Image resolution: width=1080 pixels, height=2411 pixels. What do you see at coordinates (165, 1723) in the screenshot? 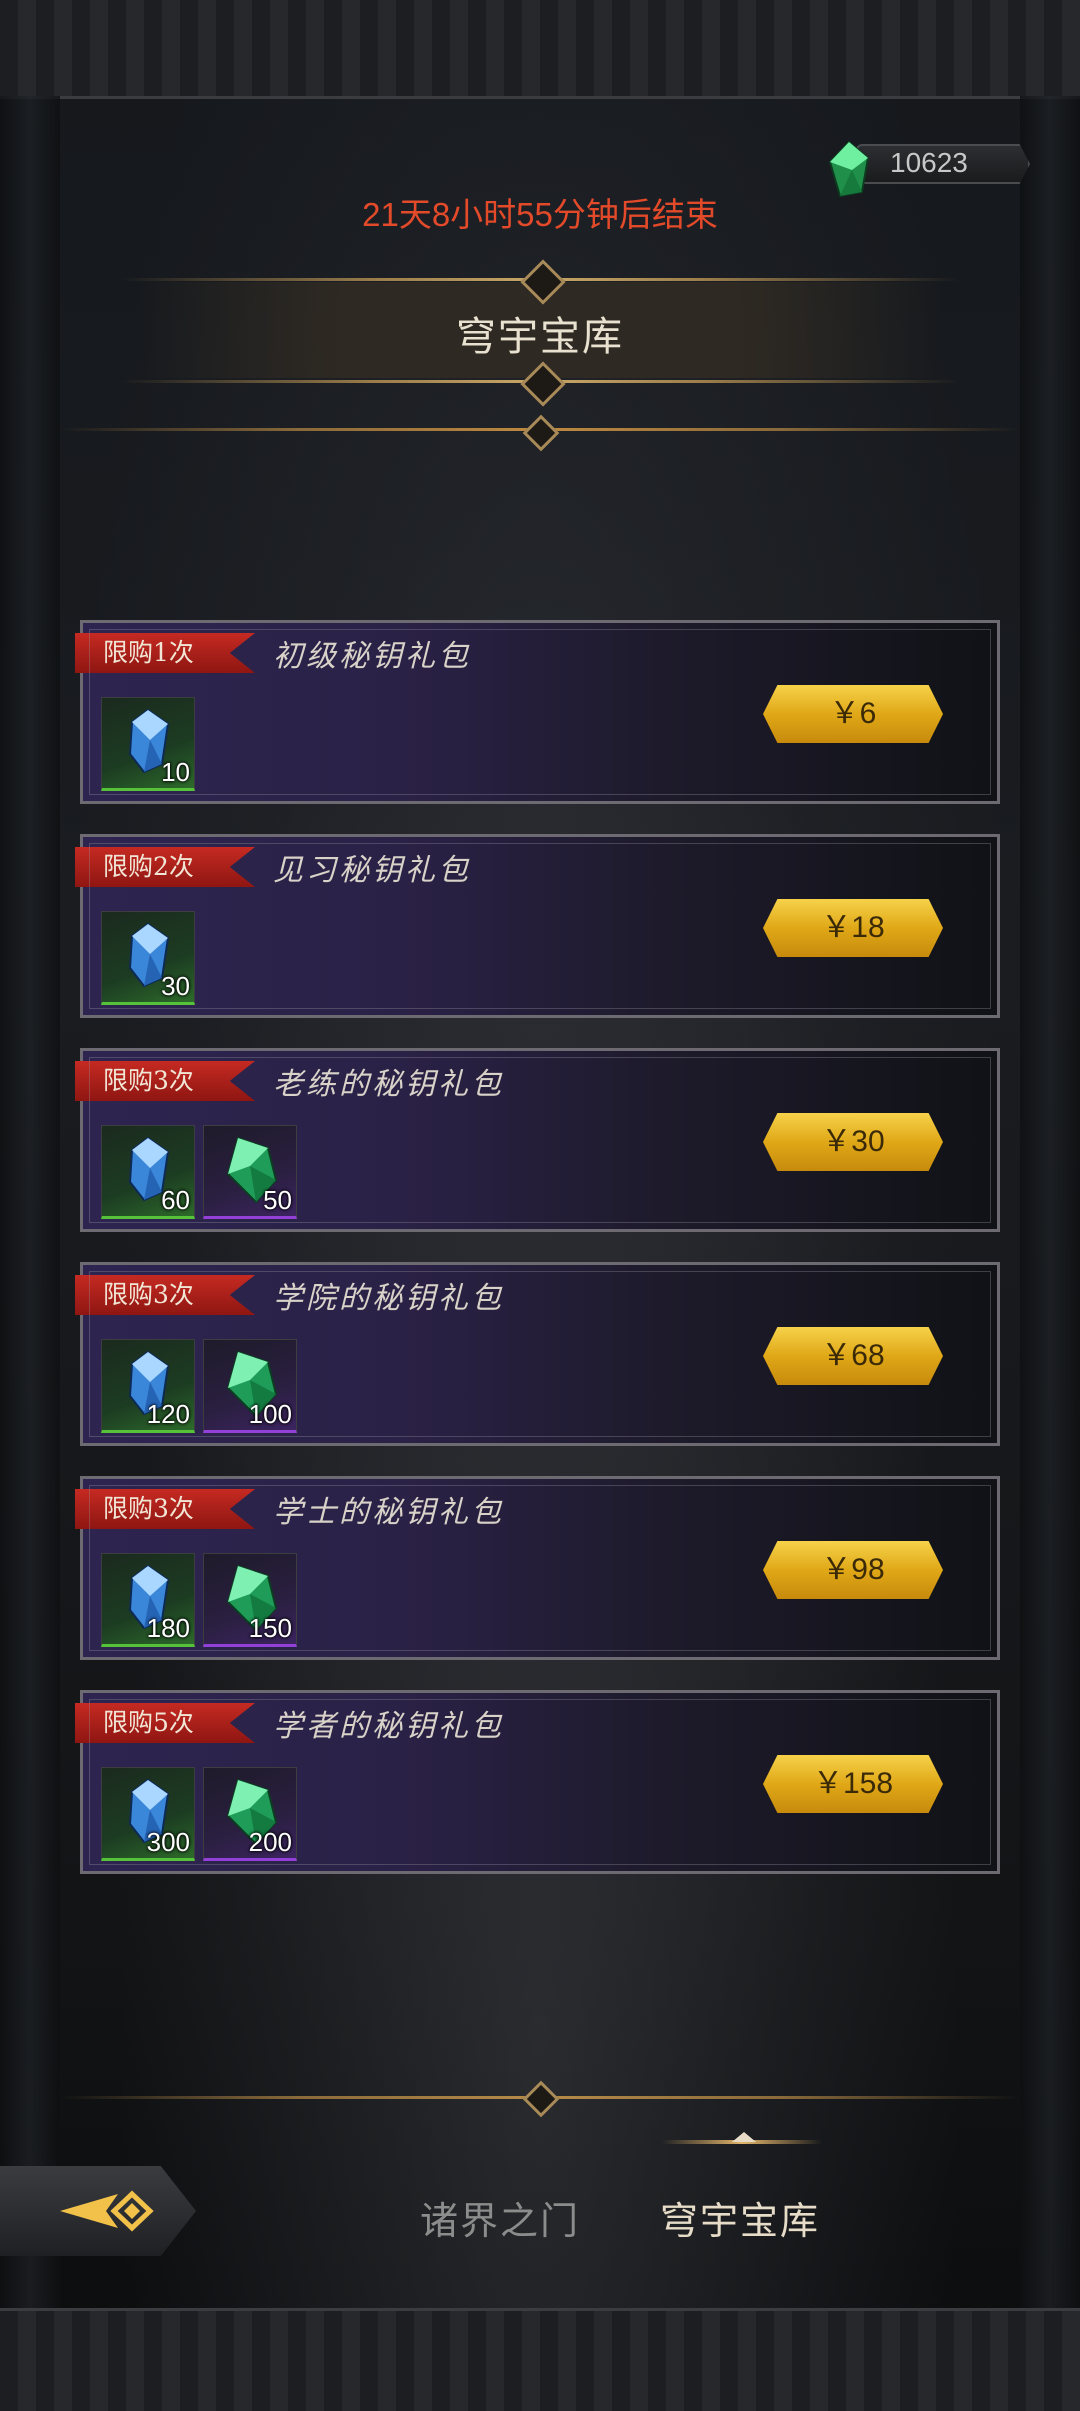
I see `purchase-limit-tag: 限购5次` at bounding box center [165, 1723].